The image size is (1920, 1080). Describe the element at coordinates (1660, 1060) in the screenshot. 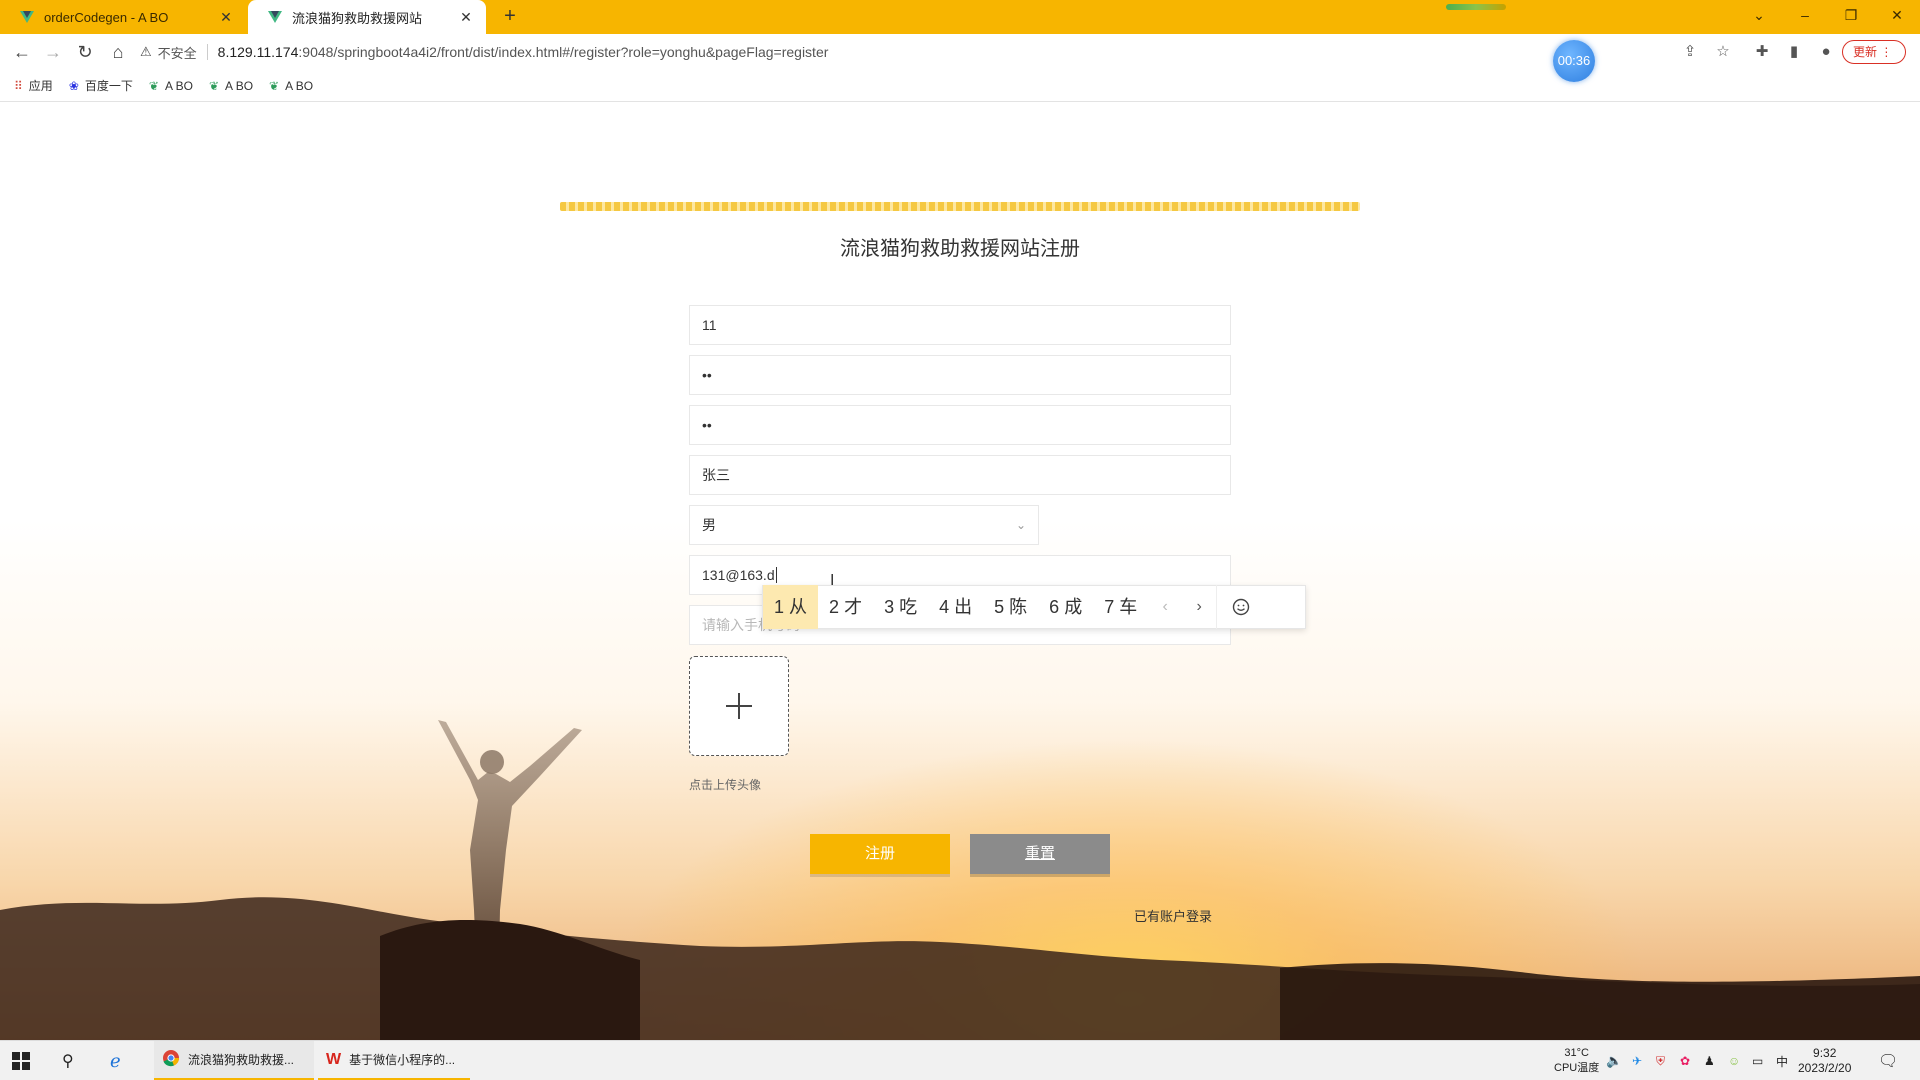

I see `shield-tray-icon: ⛨` at that location.